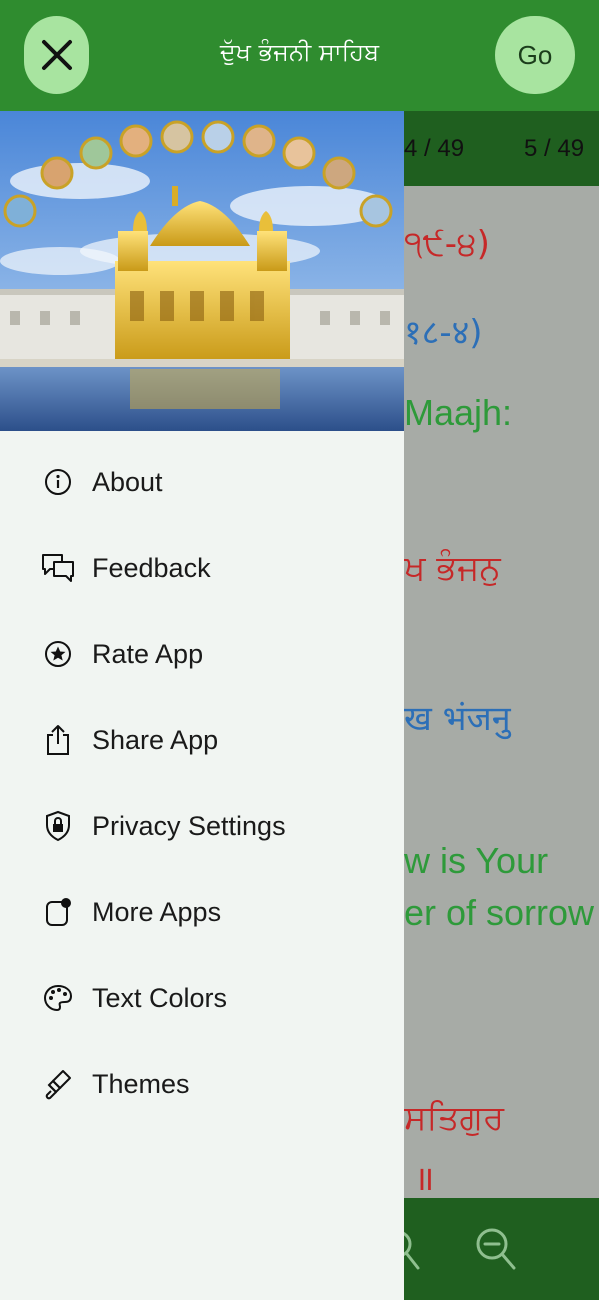 The image size is (599, 1300). What do you see at coordinates (501, 148) in the screenshot?
I see `page-indicator-bar: 4 / 49 5 / 49` at bounding box center [501, 148].